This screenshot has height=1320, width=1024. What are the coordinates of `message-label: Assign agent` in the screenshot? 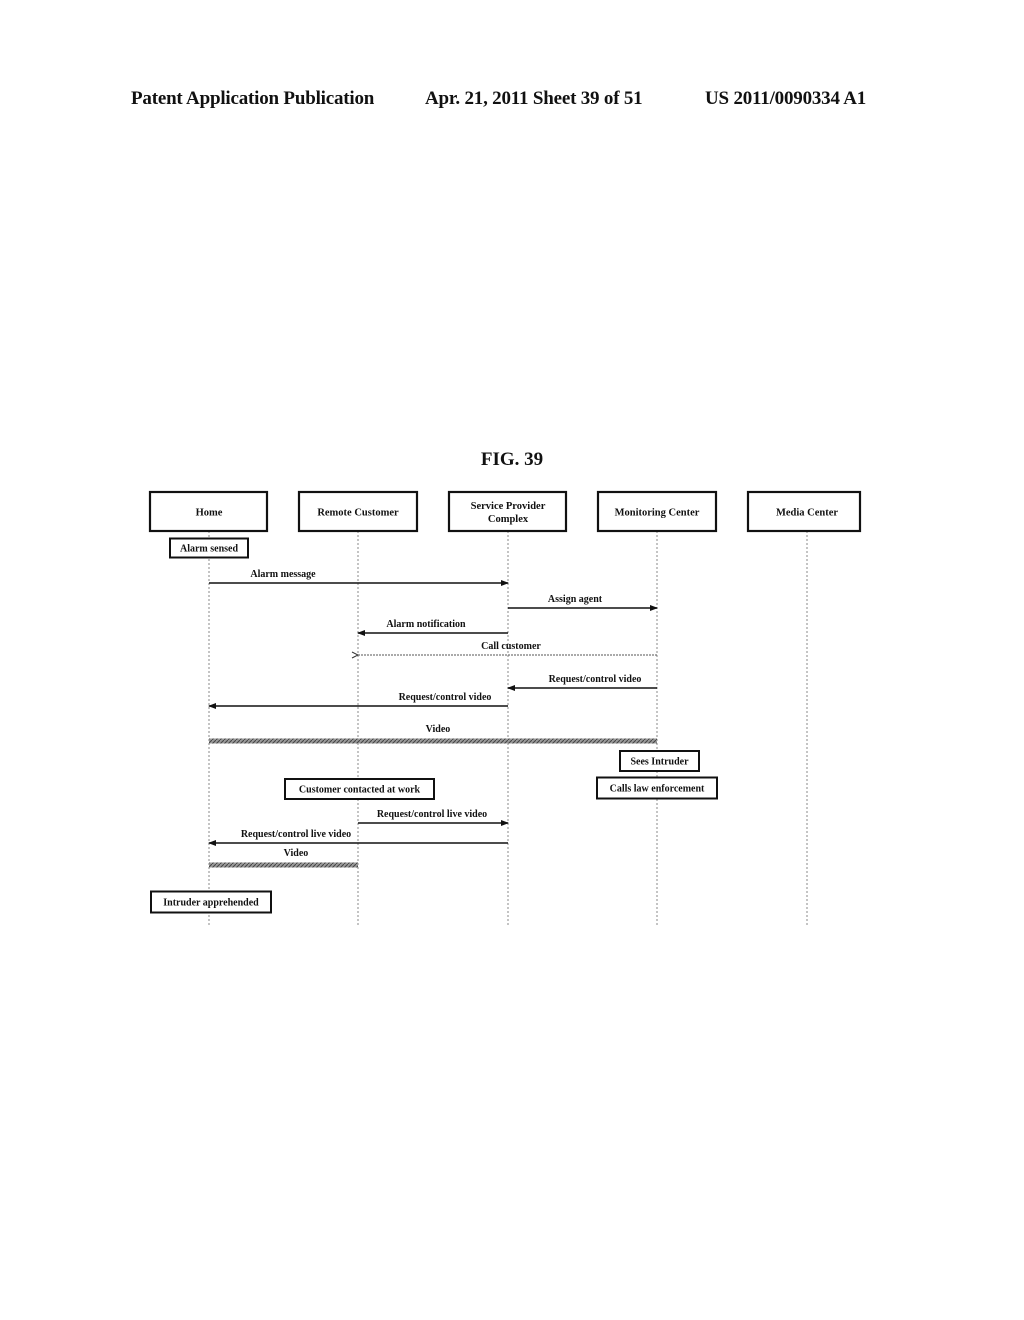 It's located at (575, 599).